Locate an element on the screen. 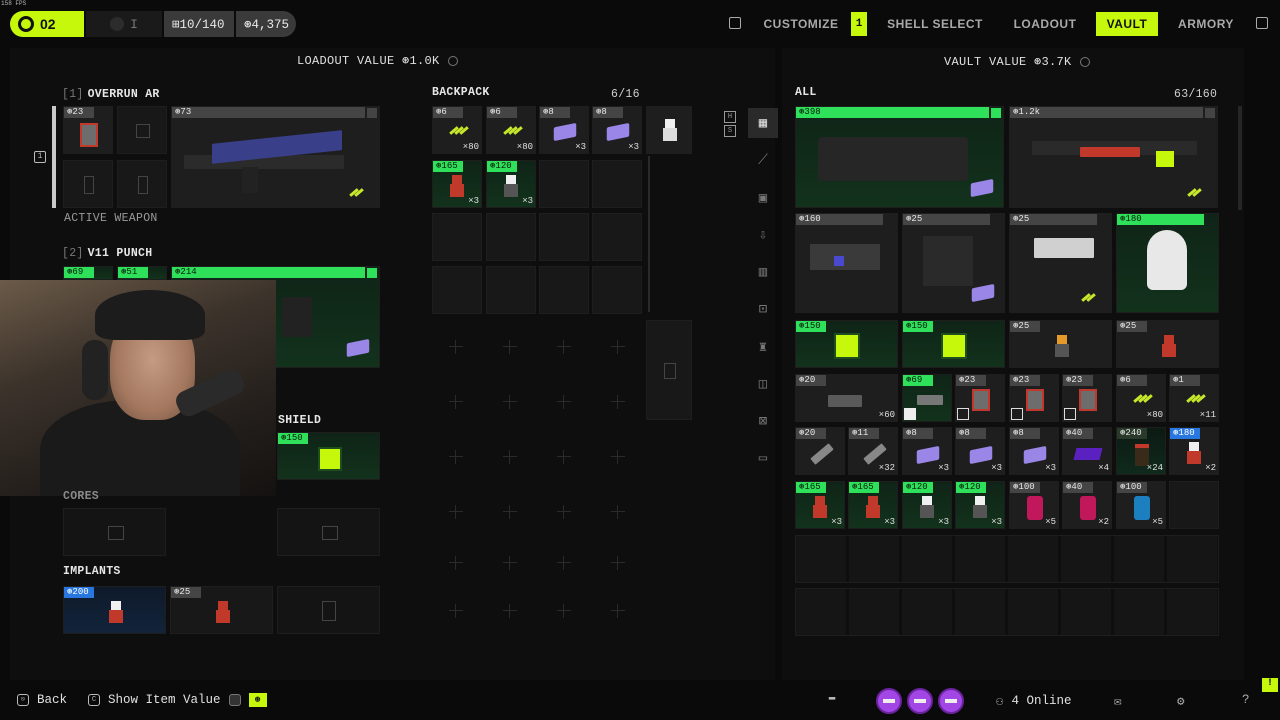 This screenshot has height=720, width=1280. filter-mods-icon: ▥ is located at coordinates (763, 272).